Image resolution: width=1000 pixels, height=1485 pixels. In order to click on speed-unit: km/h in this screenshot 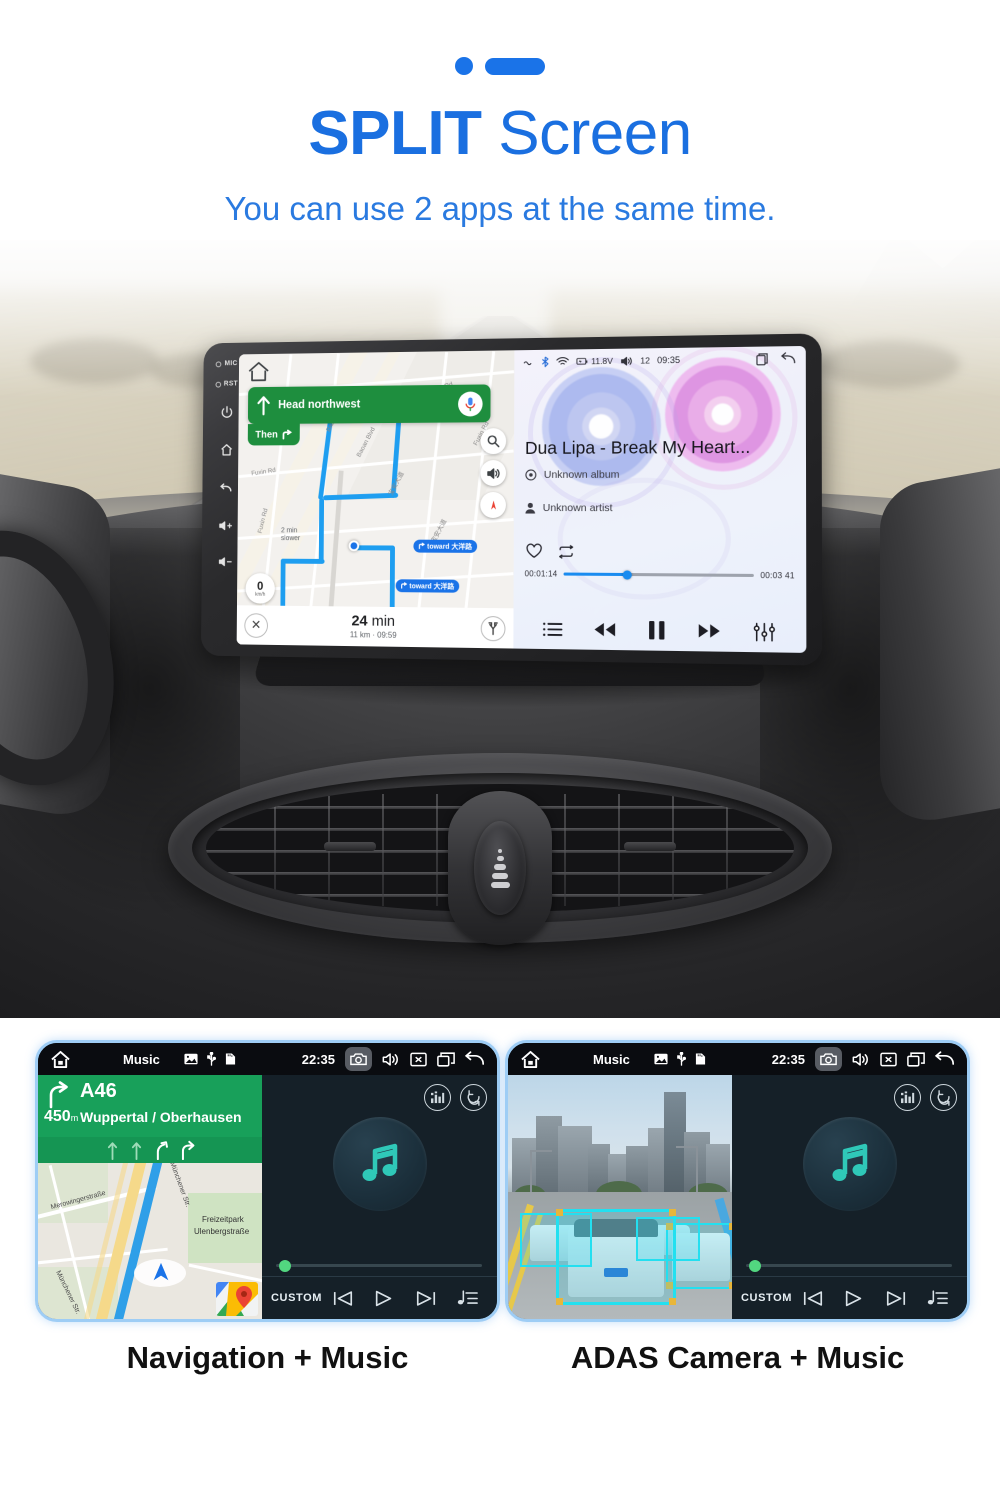, I will do `click(260, 594)`.